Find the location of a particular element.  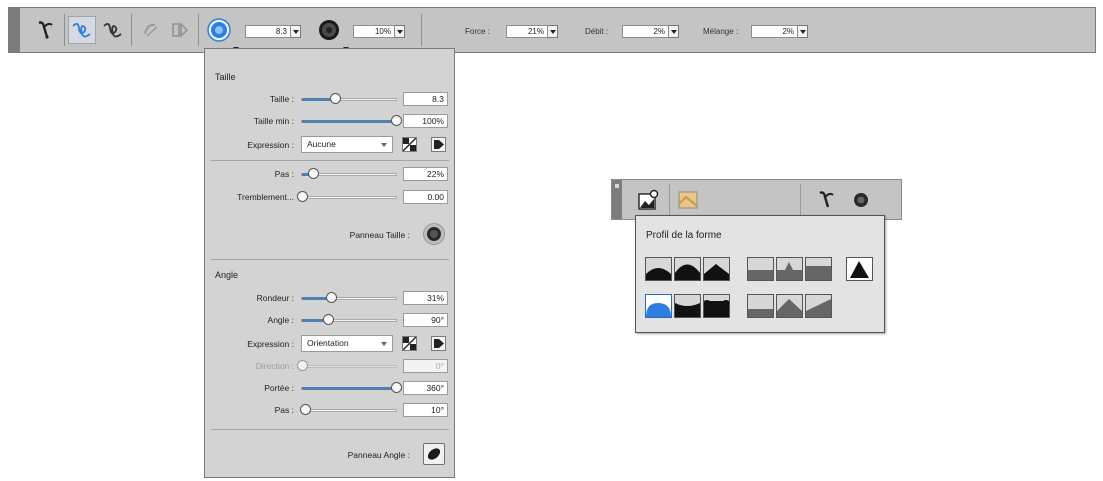

force-dropdown-icon is located at coordinates (553, 31).